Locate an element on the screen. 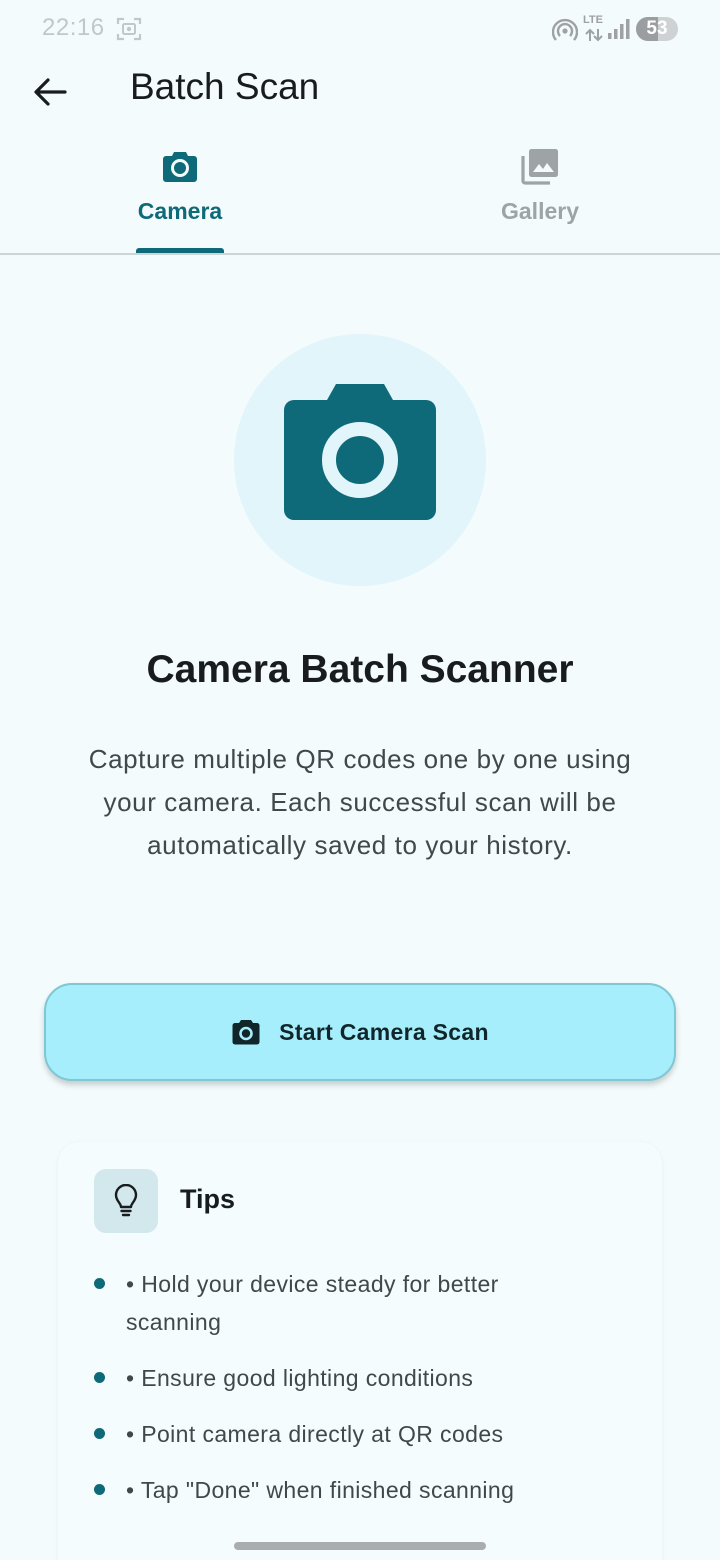  tab-bar: Camera Gallery is located at coordinates (360, 192).